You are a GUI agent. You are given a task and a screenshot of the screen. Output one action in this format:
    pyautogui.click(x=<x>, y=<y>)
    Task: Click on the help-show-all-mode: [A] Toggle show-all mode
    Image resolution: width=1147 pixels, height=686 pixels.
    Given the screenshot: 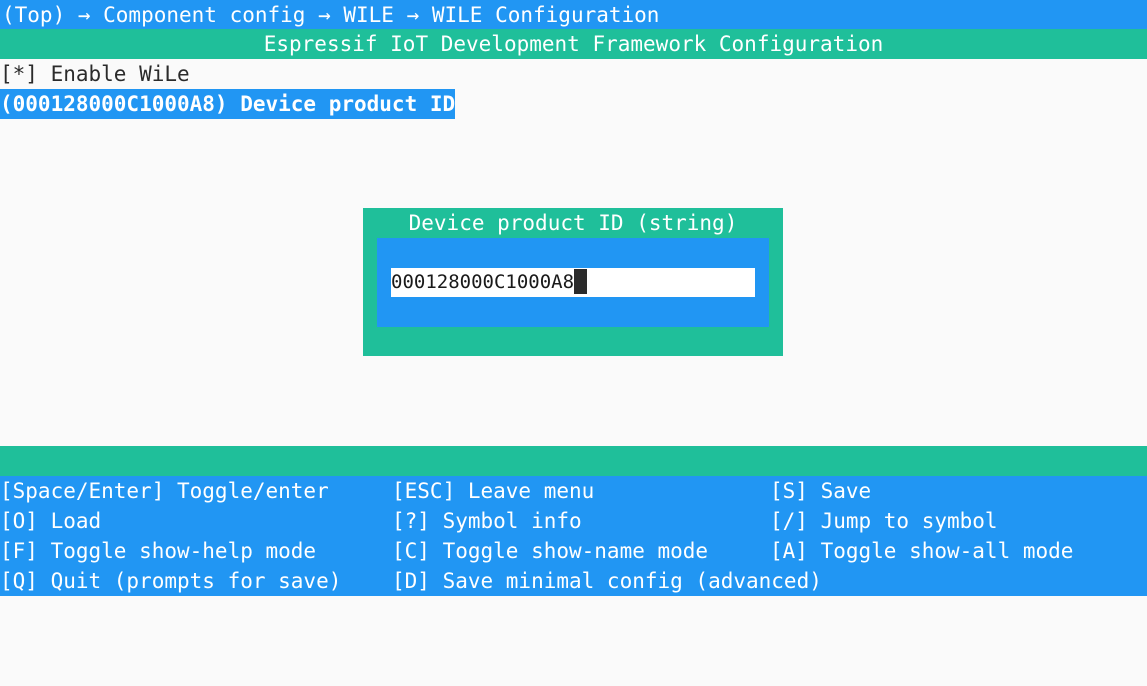 What is the action you would take?
    pyautogui.click(x=922, y=551)
    